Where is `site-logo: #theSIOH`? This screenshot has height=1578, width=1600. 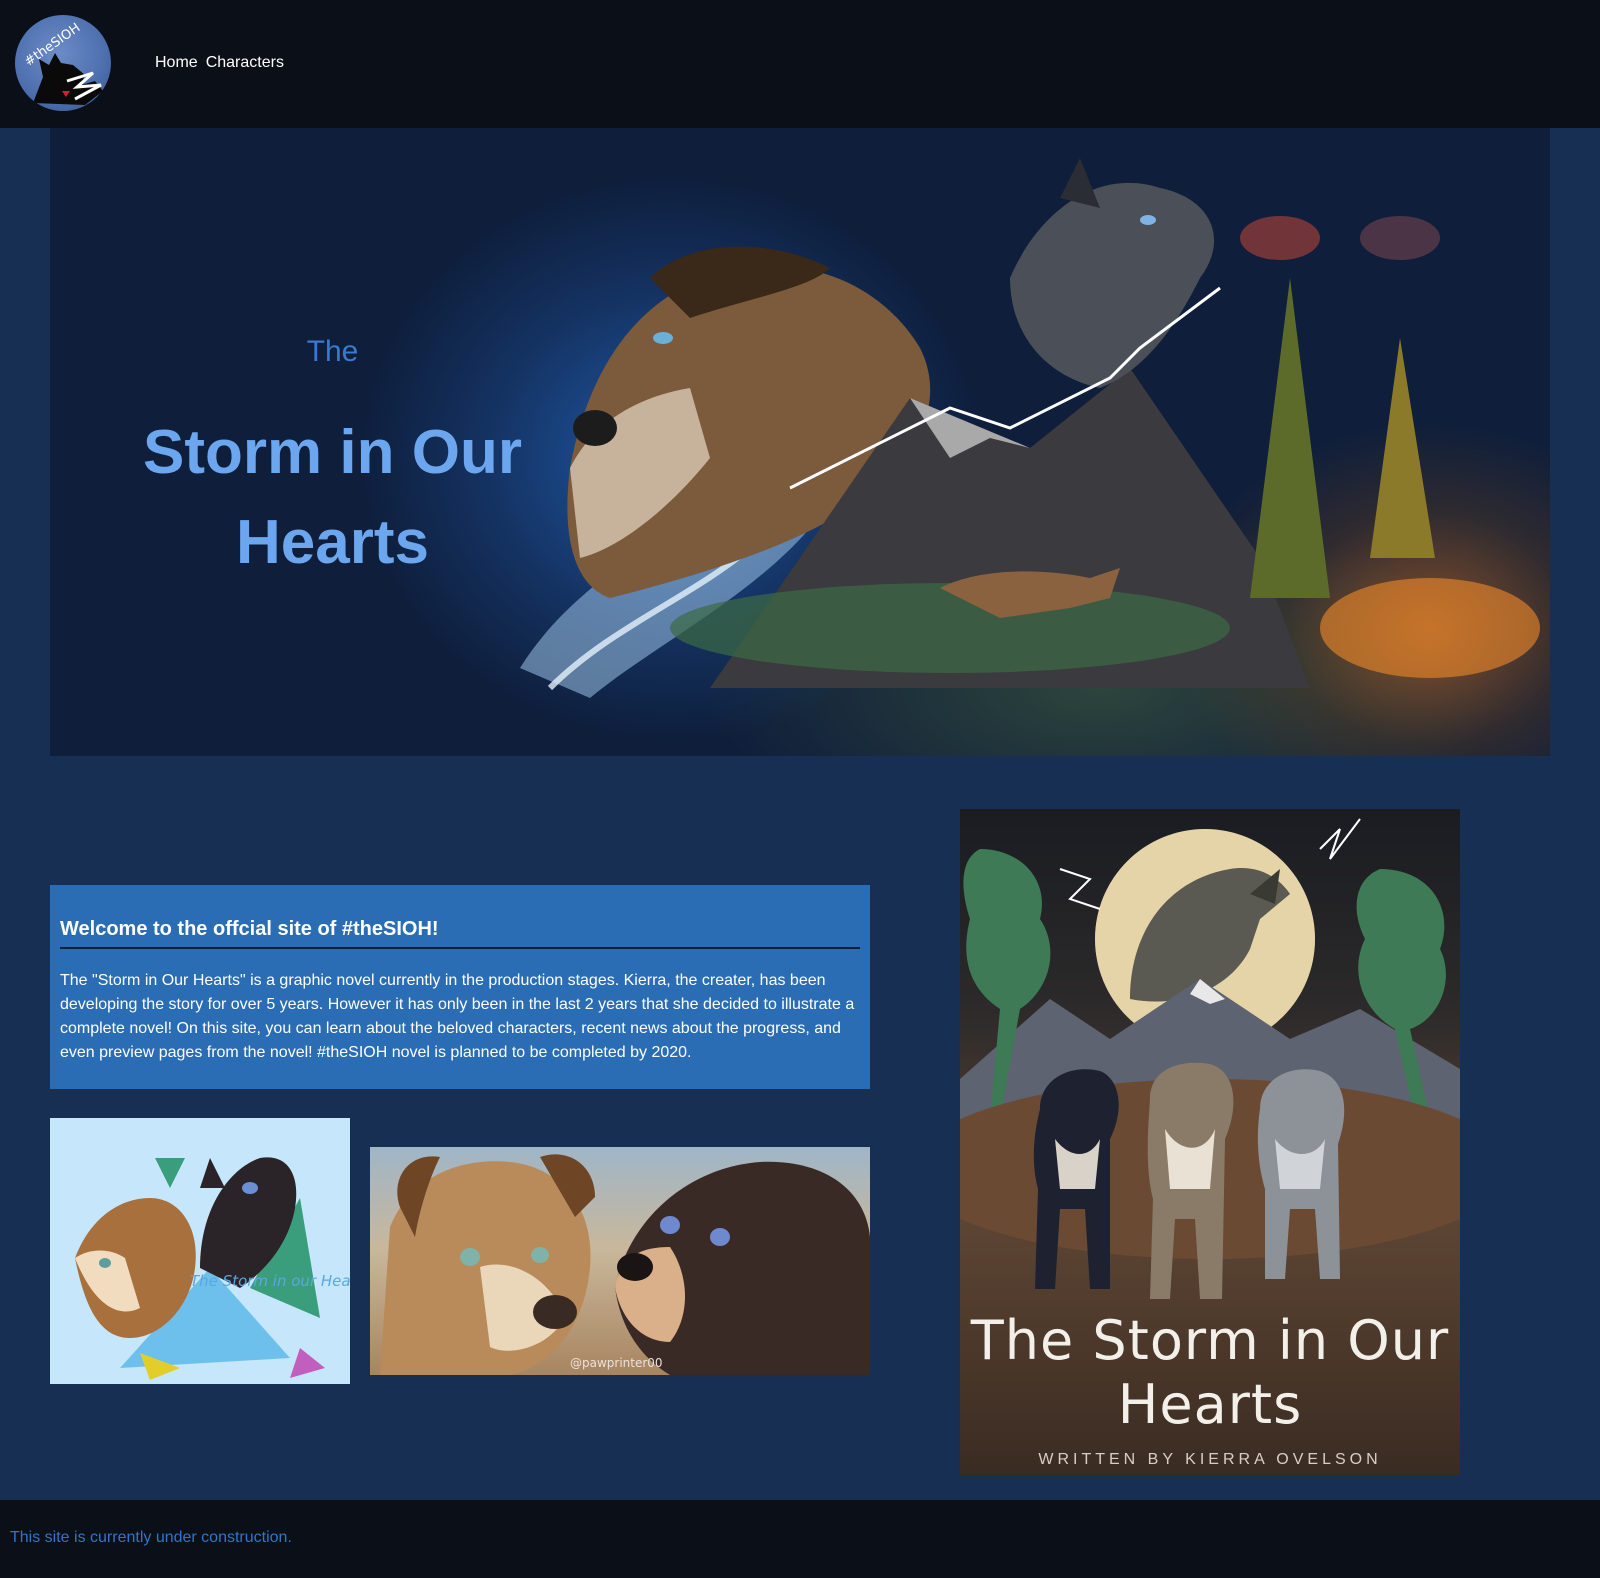
site-logo: #theSIOH is located at coordinates (63, 63).